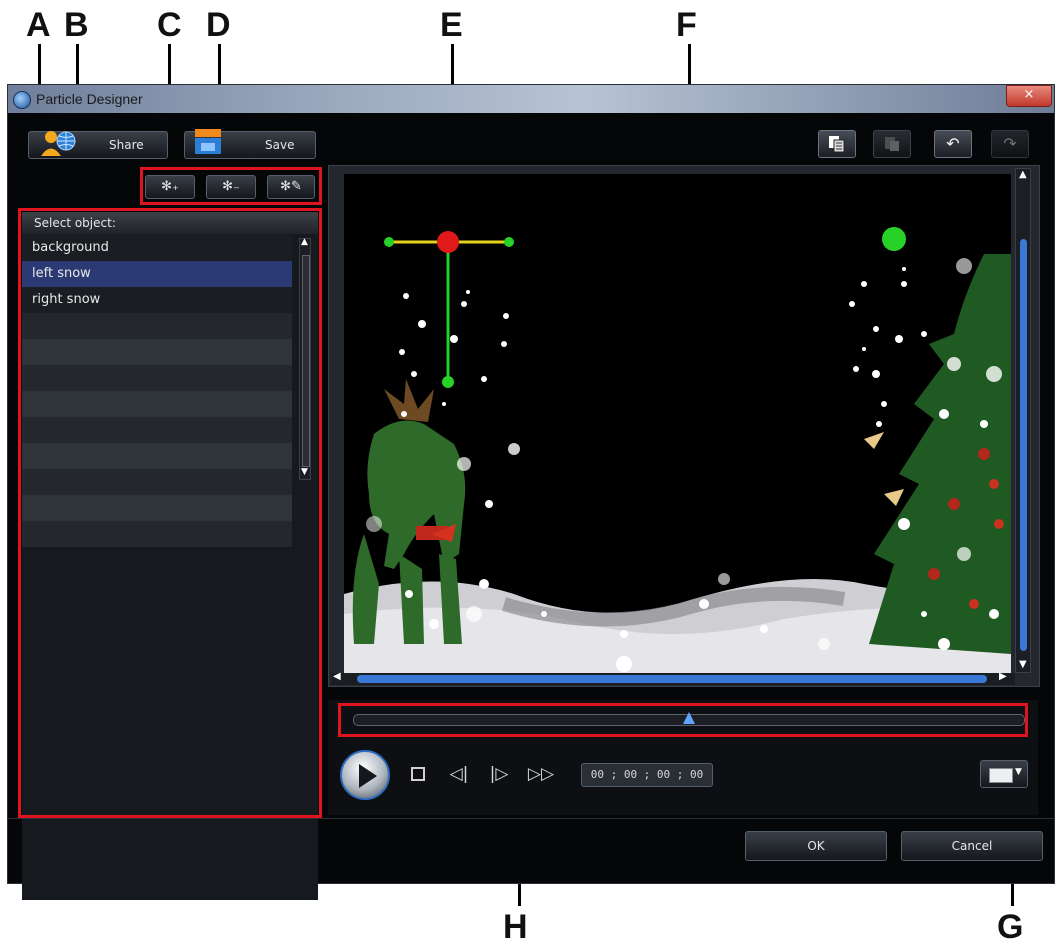  I want to click on callout-e: E, so click(451, 25).